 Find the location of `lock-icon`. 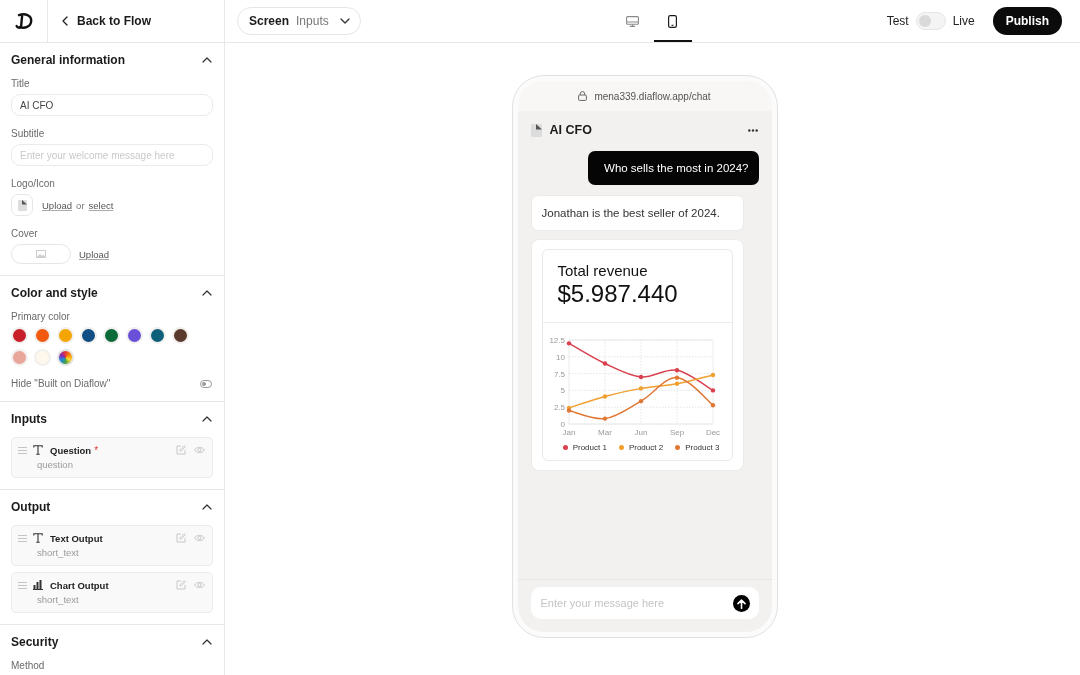

lock-icon is located at coordinates (583, 96).